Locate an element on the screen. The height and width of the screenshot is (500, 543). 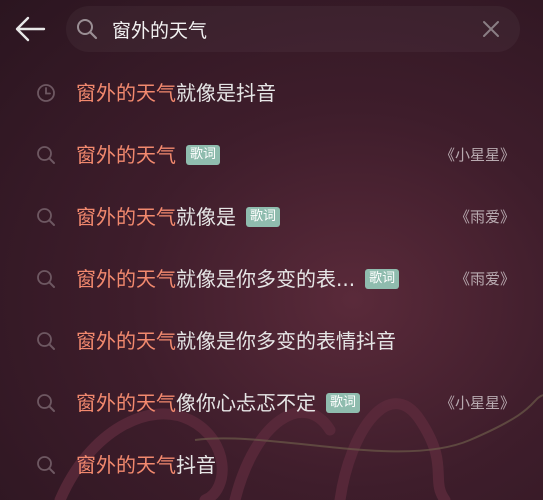
search-header is located at coordinates (271, 29).